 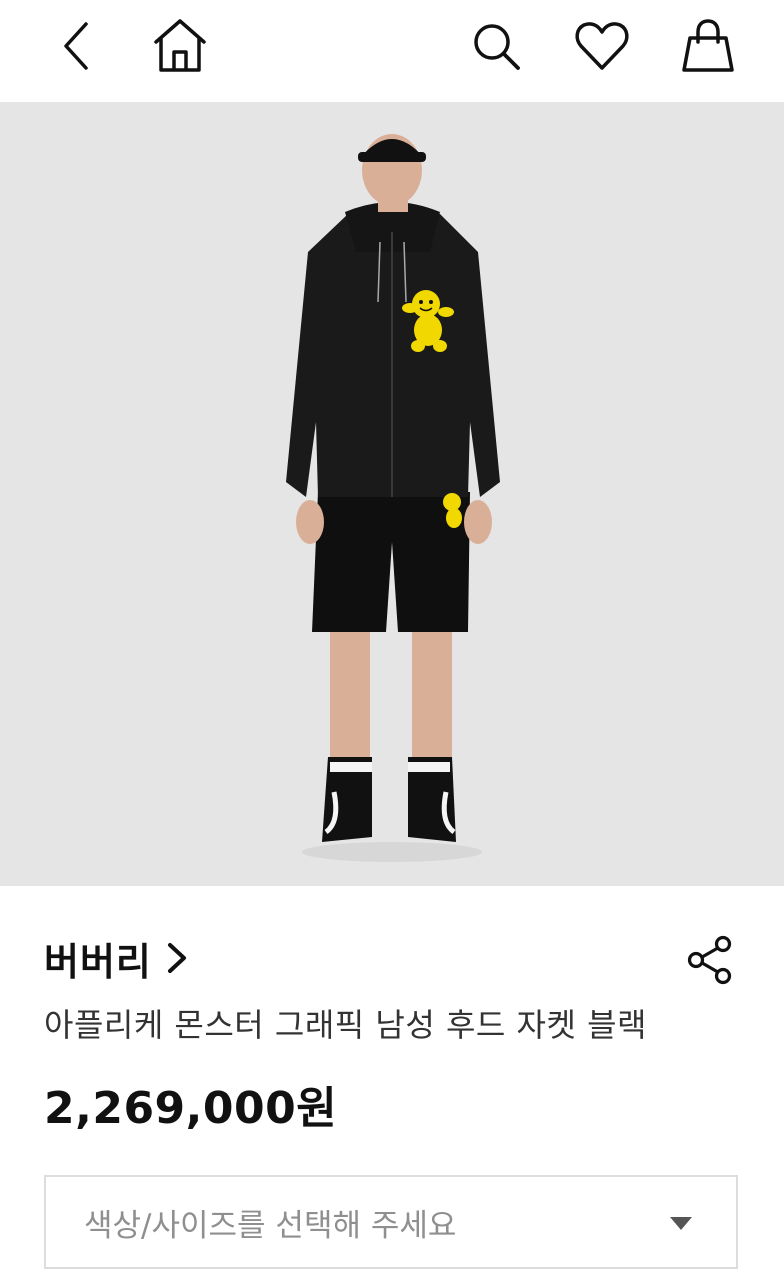 I want to click on brand-link: 버버리, so click(x=116, y=958).